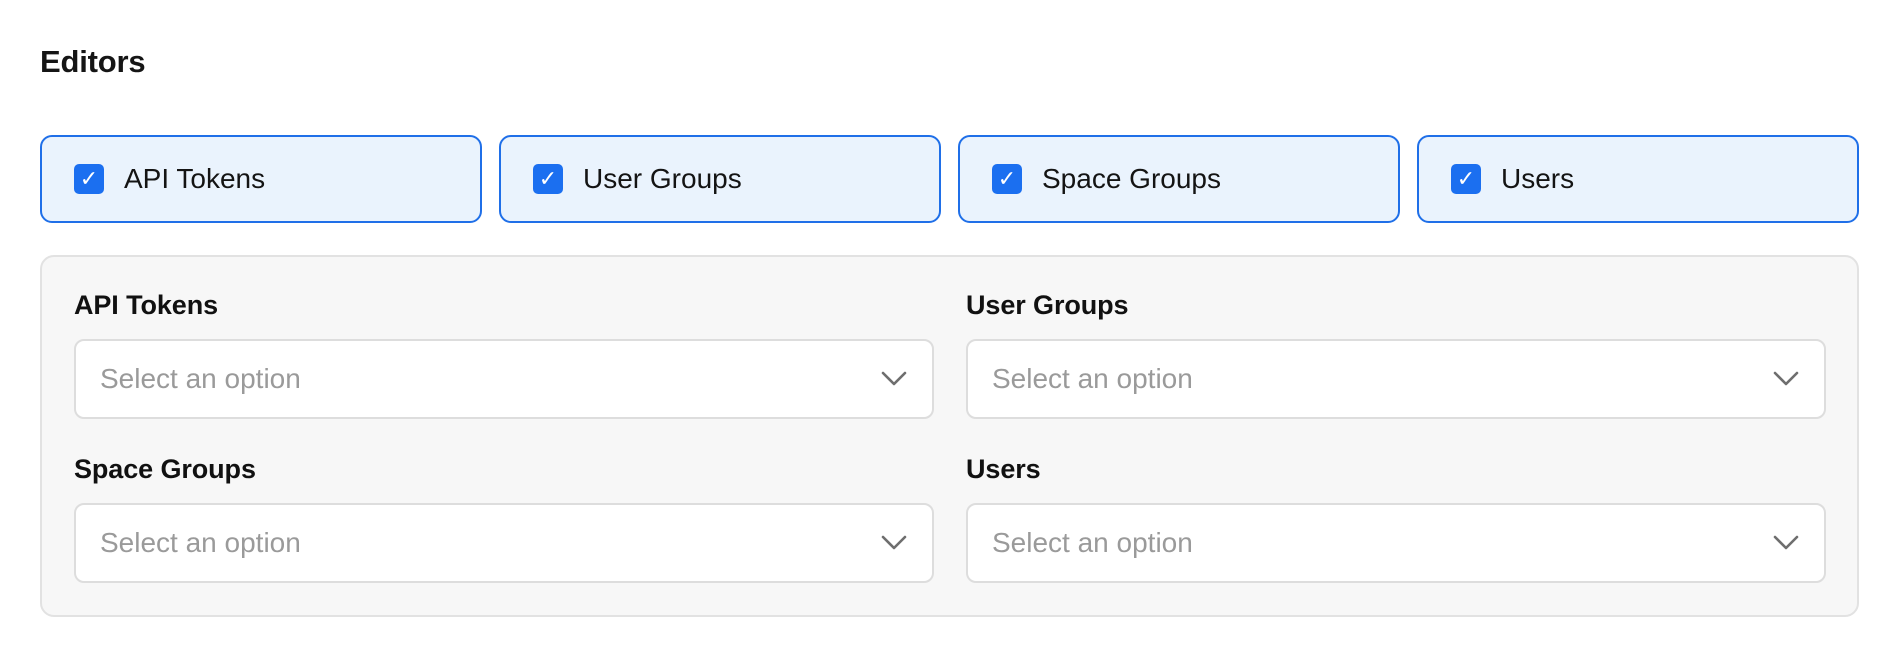  What do you see at coordinates (1538, 178) in the screenshot?
I see `chip-label: Users` at bounding box center [1538, 178].